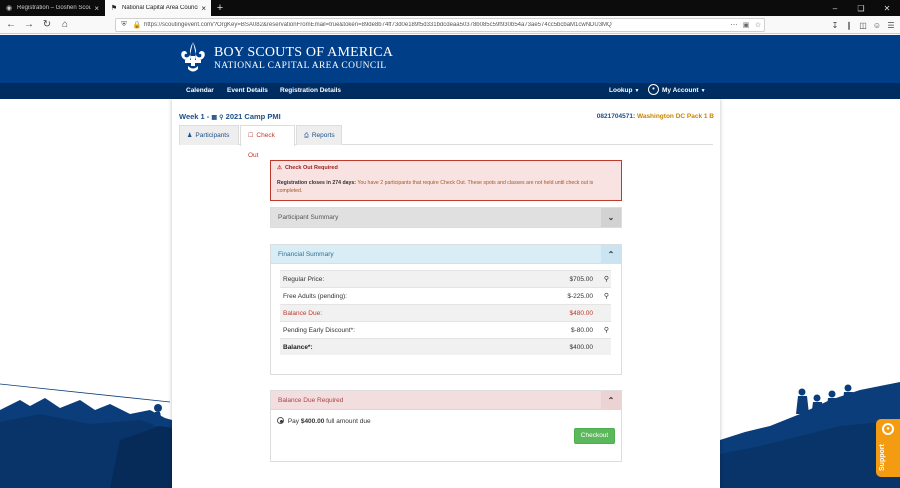 Image resolution: width=900 pixels, height=488 pixels. I want to click on cart-icon: ☐, so click(251, 136).